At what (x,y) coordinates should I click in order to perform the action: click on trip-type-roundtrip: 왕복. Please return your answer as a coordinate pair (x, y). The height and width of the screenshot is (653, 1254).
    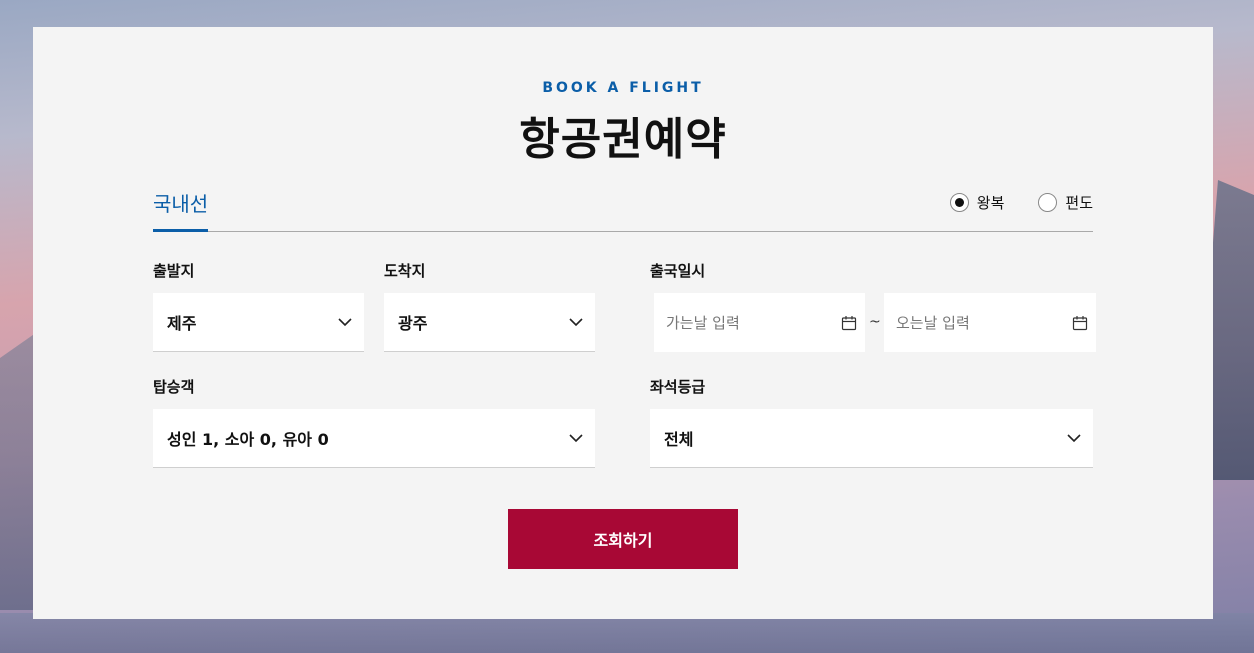
    Looking at the image, I should click on (977, 202).